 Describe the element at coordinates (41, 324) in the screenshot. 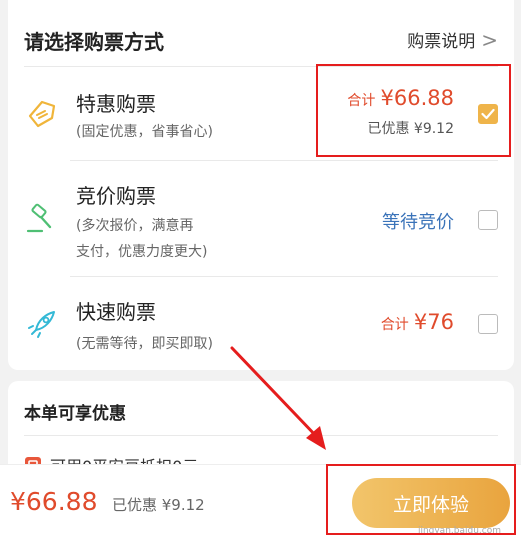

I see `rocket-icon` at that location.